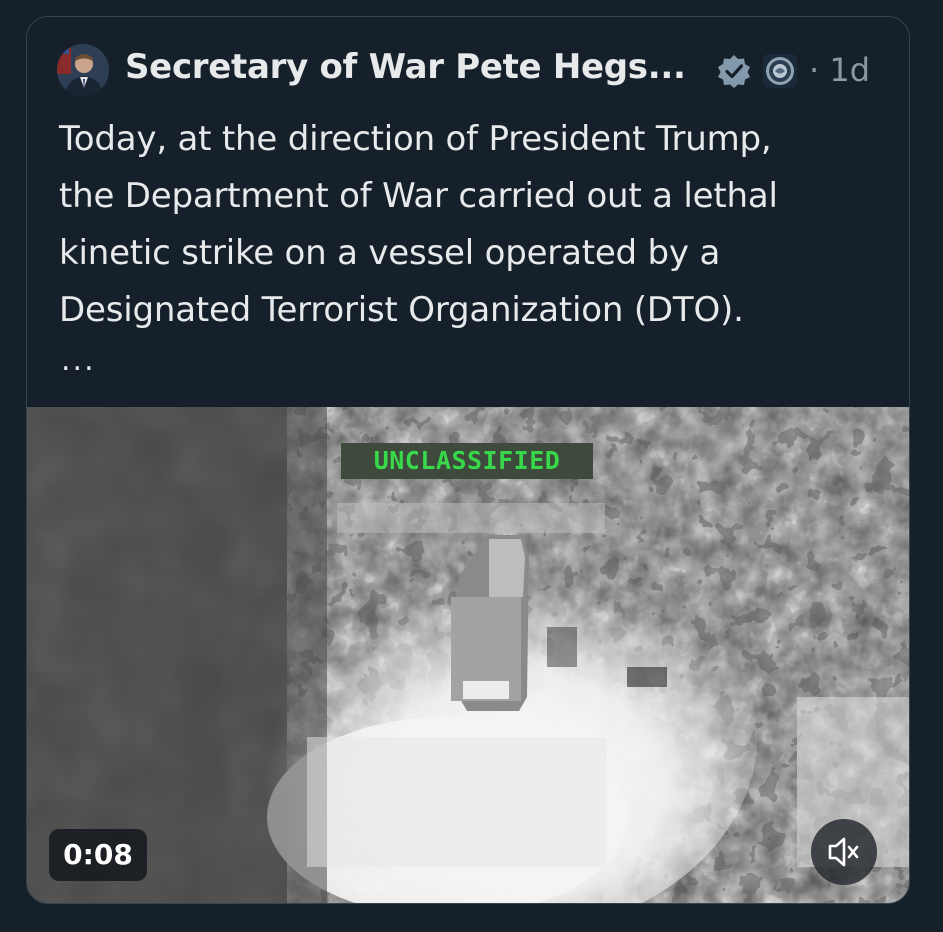  I want to click on video-duration: 0:08, so click(98, 855).